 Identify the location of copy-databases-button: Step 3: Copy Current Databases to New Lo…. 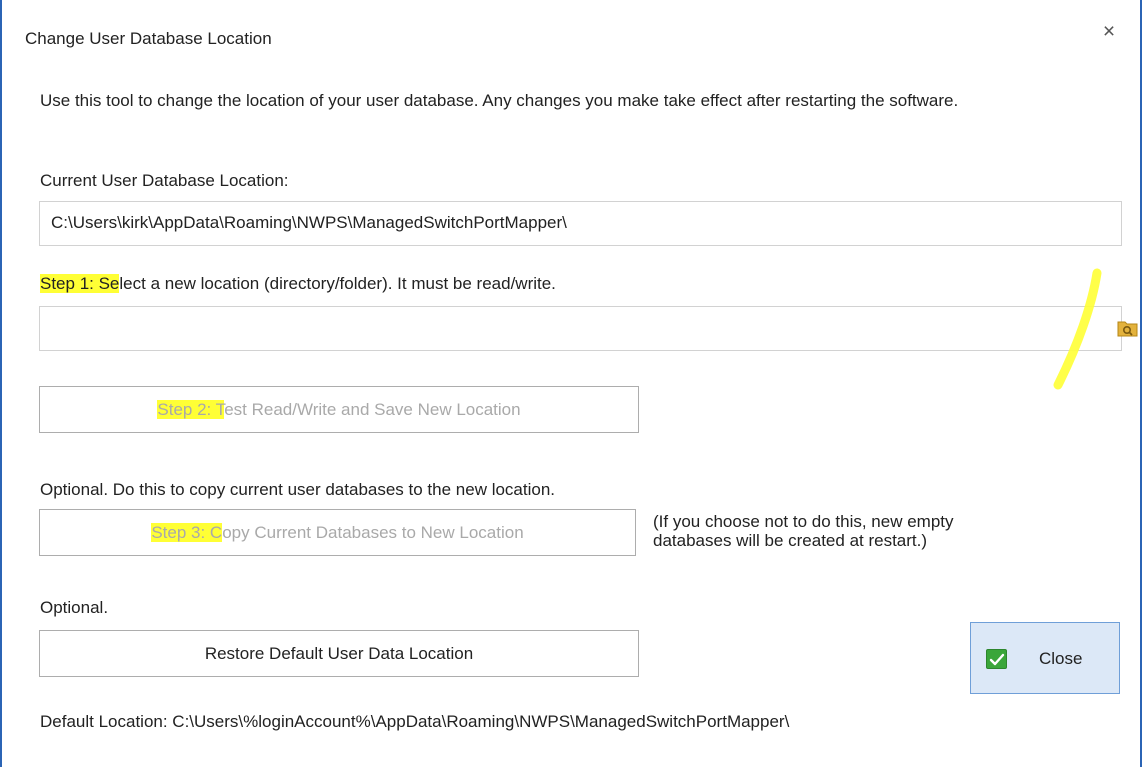
(337, 532).